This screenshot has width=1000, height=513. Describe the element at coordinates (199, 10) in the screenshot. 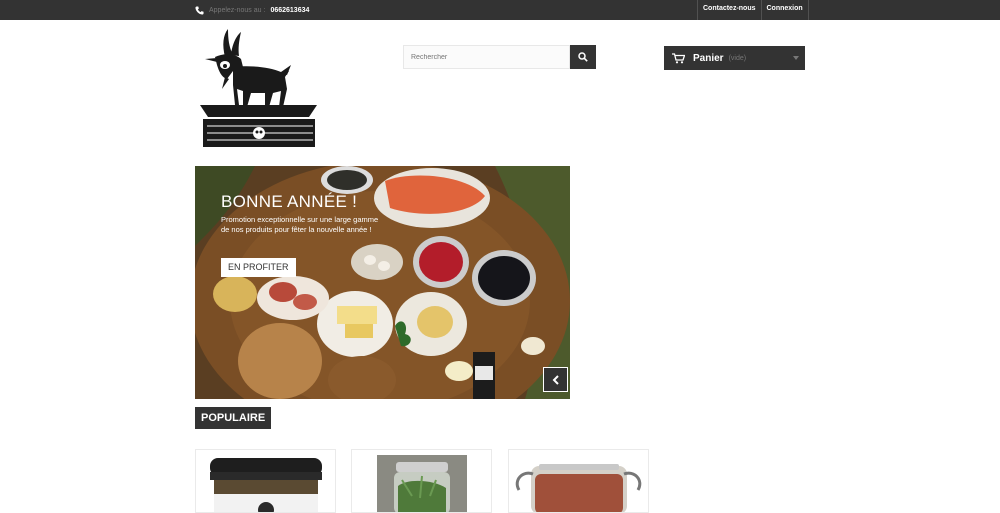

I see `phone-icon` at that location.